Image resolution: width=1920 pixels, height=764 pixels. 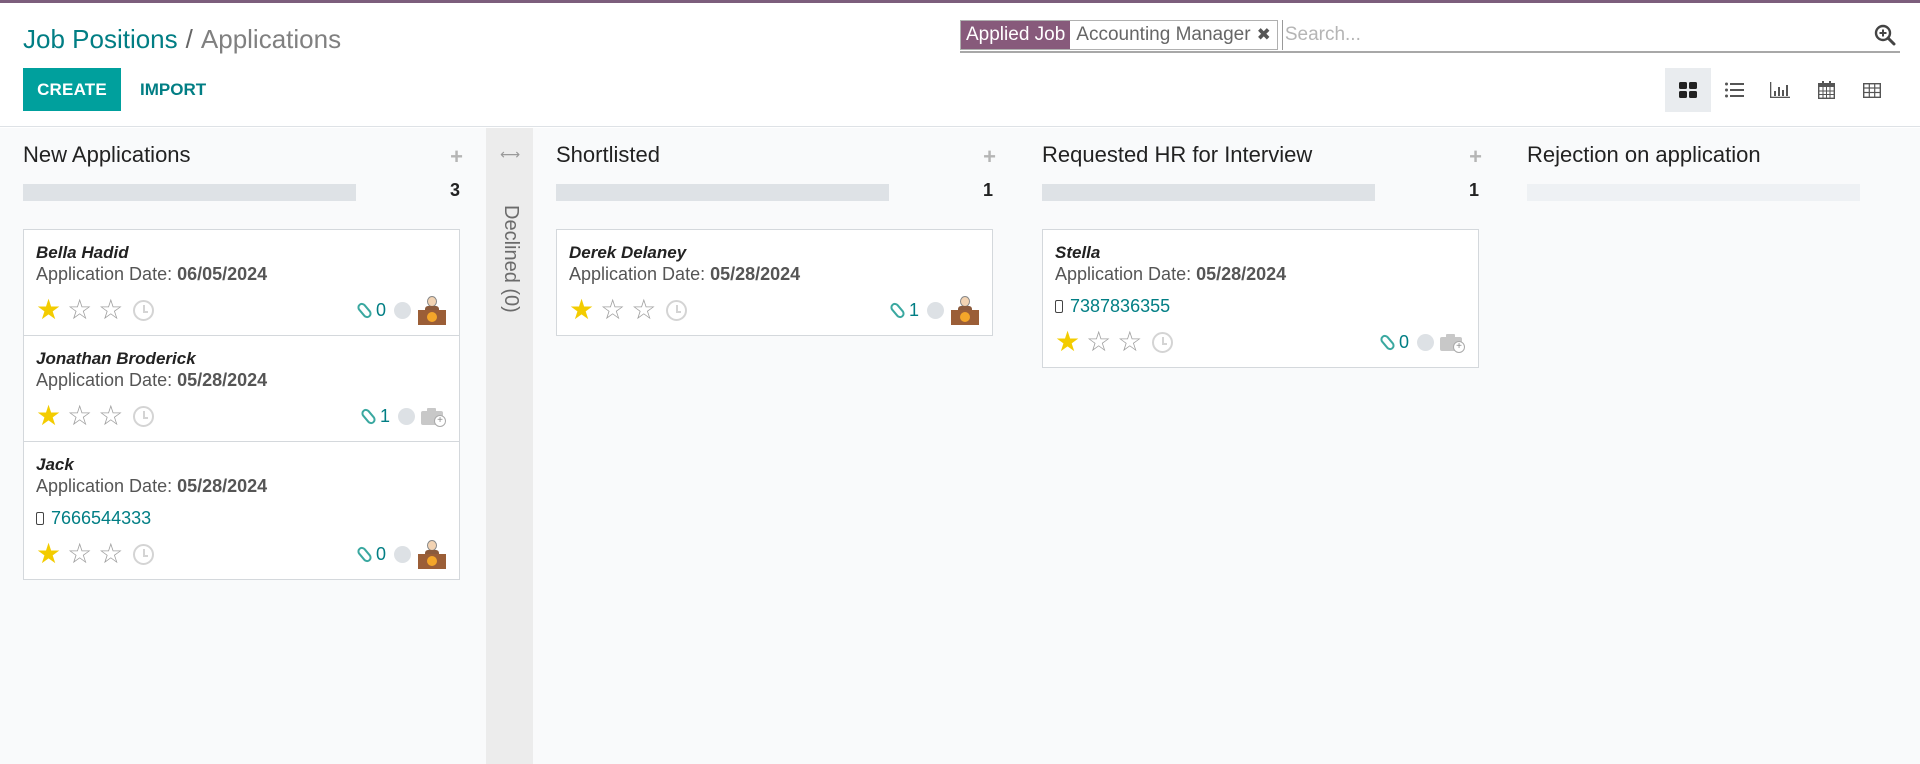 I want to click on column-title: Rejection on application, so click(x=1644, y=154).